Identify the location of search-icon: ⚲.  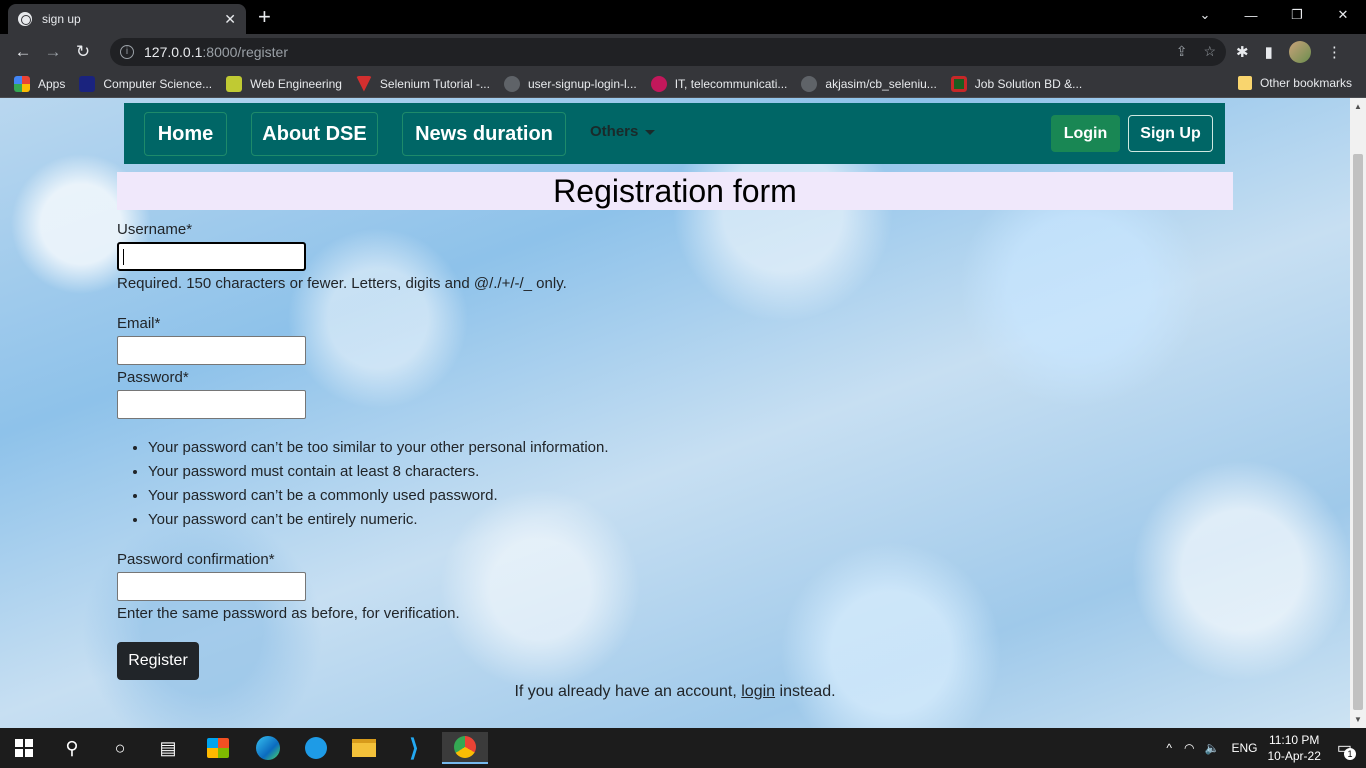
(72, 748).